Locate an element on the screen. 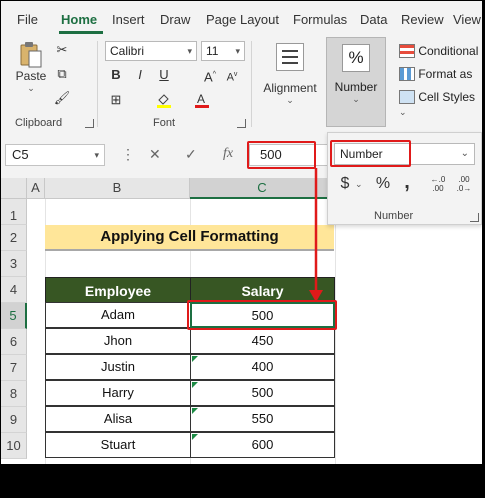 The image size is (485, 498). row-header-10: 10 is located at coordinates (14, 446).